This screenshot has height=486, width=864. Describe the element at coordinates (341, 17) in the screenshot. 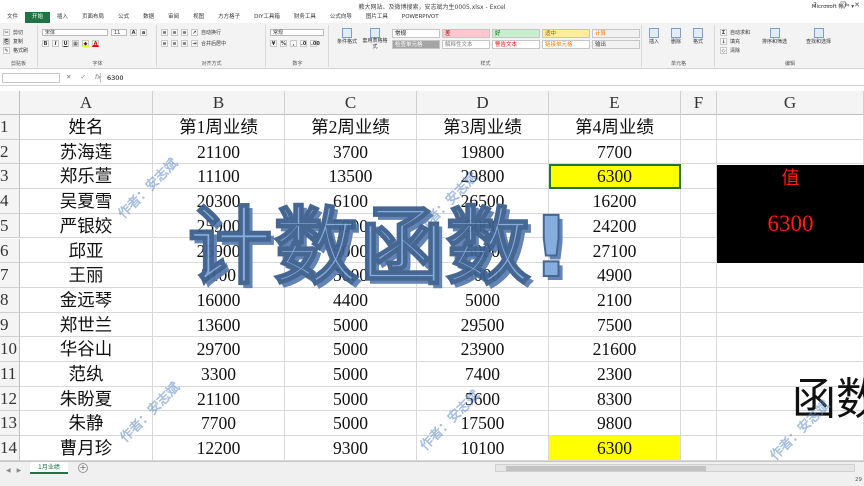

I see `tab-11: 公式向导` at that location.